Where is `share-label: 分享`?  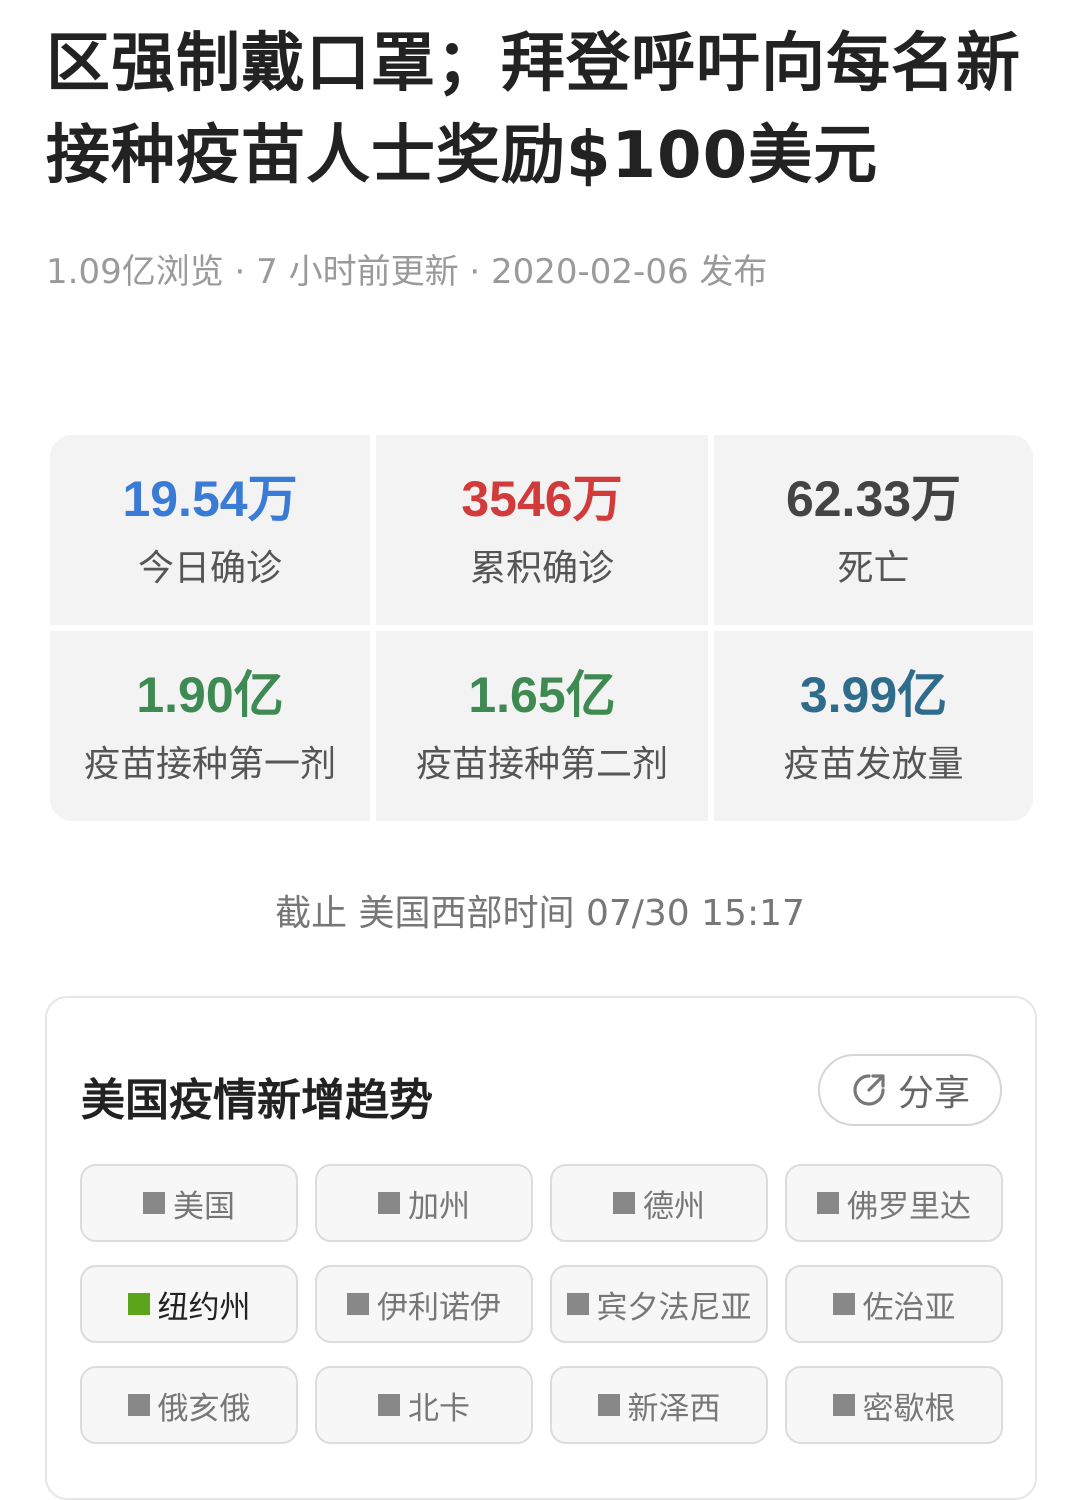
share-label: 分享 is located at coordinates (933, 1093).